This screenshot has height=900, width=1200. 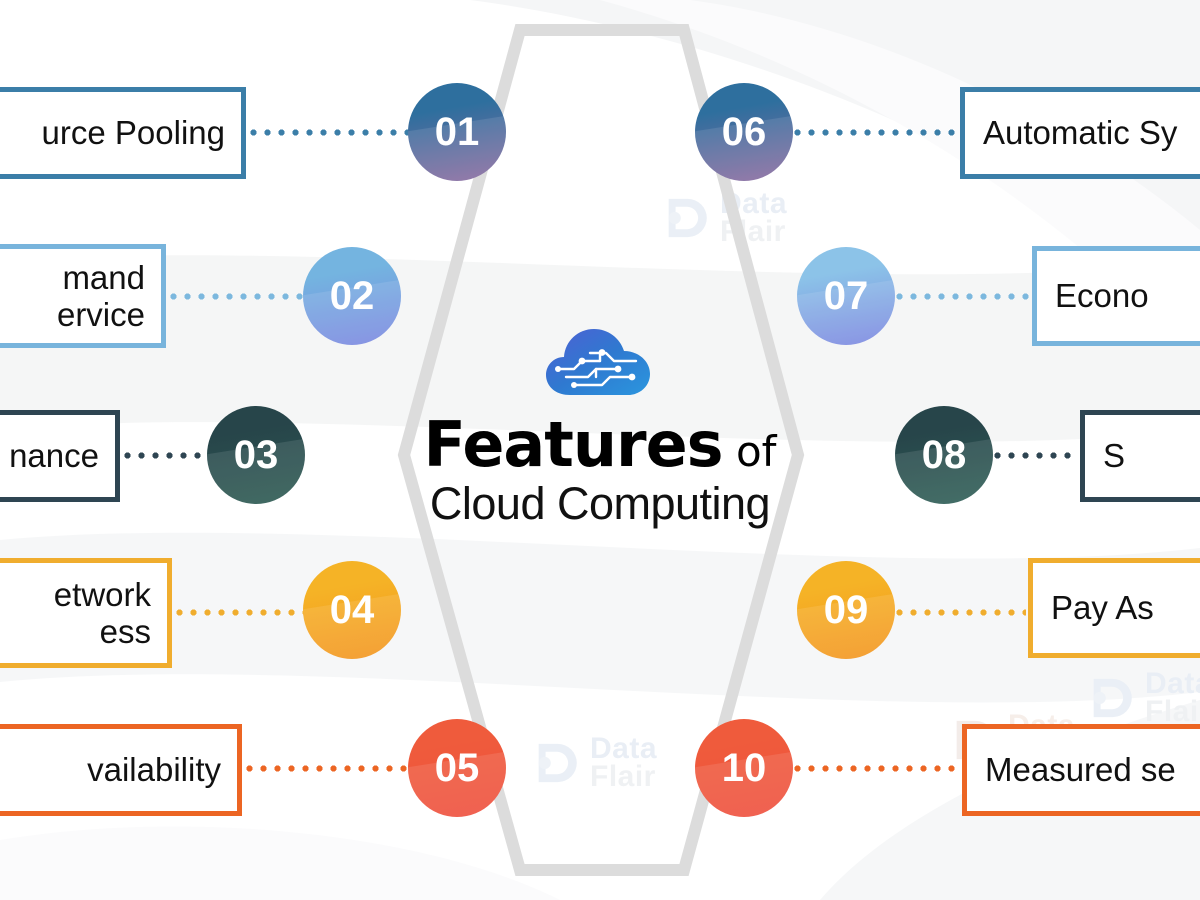 I want to click on feature-label-07: Econo, so click(x=1116, y=296).